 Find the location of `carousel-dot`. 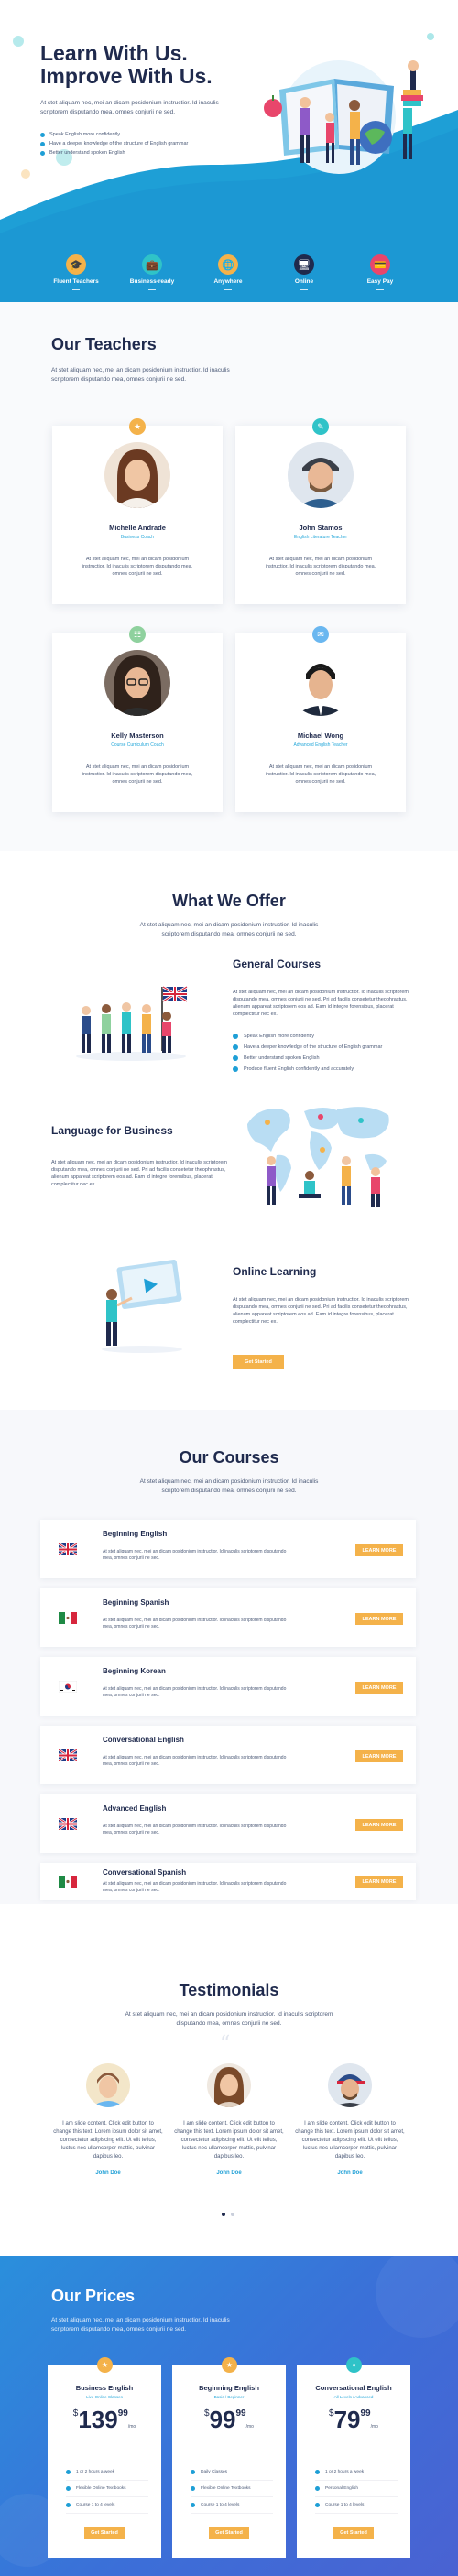

carousel-dot is located at coordinates (233, 2215).